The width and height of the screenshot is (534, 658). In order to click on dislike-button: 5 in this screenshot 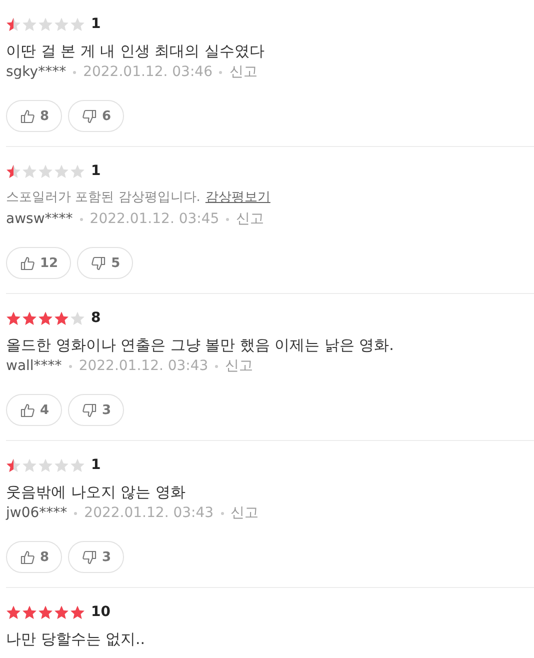, I will do `click(105, 263)`.